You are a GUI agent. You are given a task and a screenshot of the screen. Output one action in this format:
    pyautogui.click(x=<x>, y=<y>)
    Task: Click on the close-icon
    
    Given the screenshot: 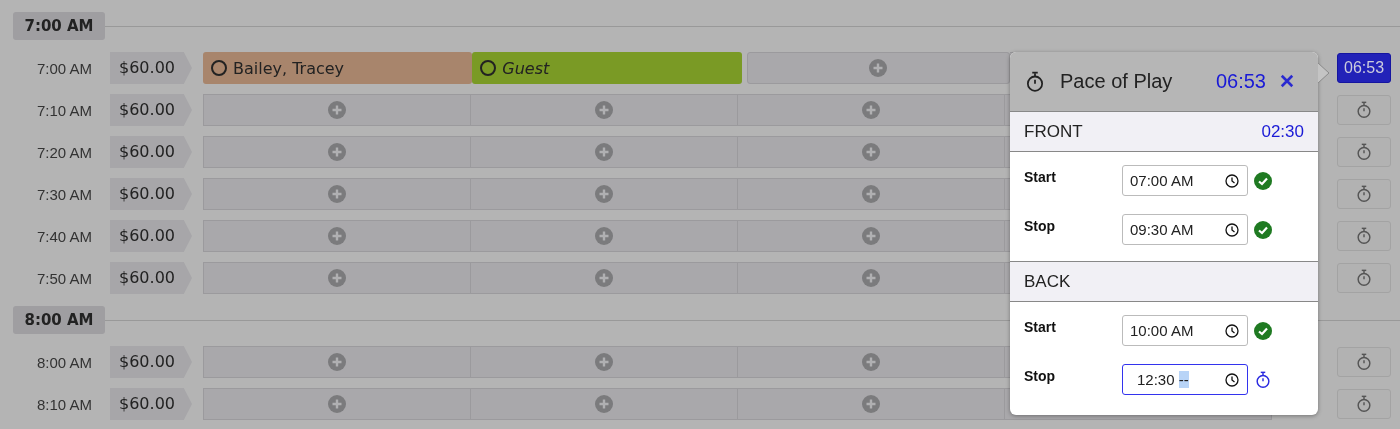 What is the action you would take?
    pyautogui.click(x=1287, y=80)
    